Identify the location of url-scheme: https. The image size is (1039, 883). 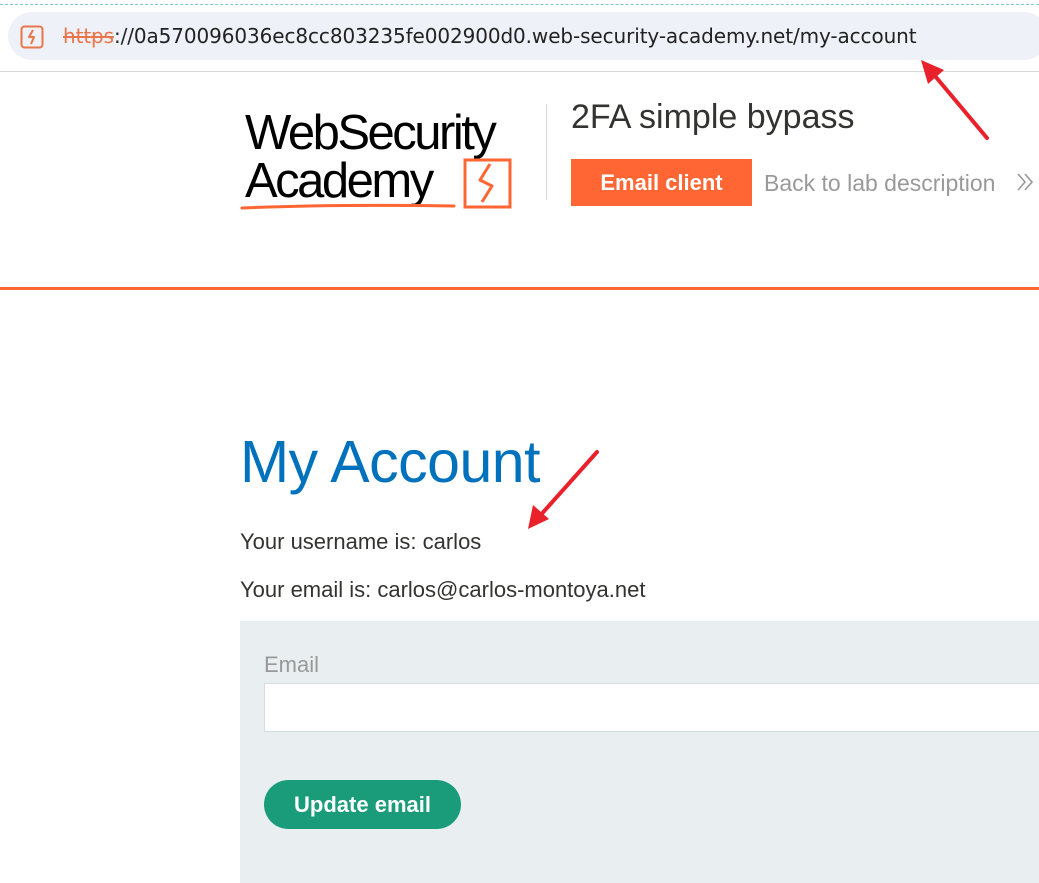
(88, 36).